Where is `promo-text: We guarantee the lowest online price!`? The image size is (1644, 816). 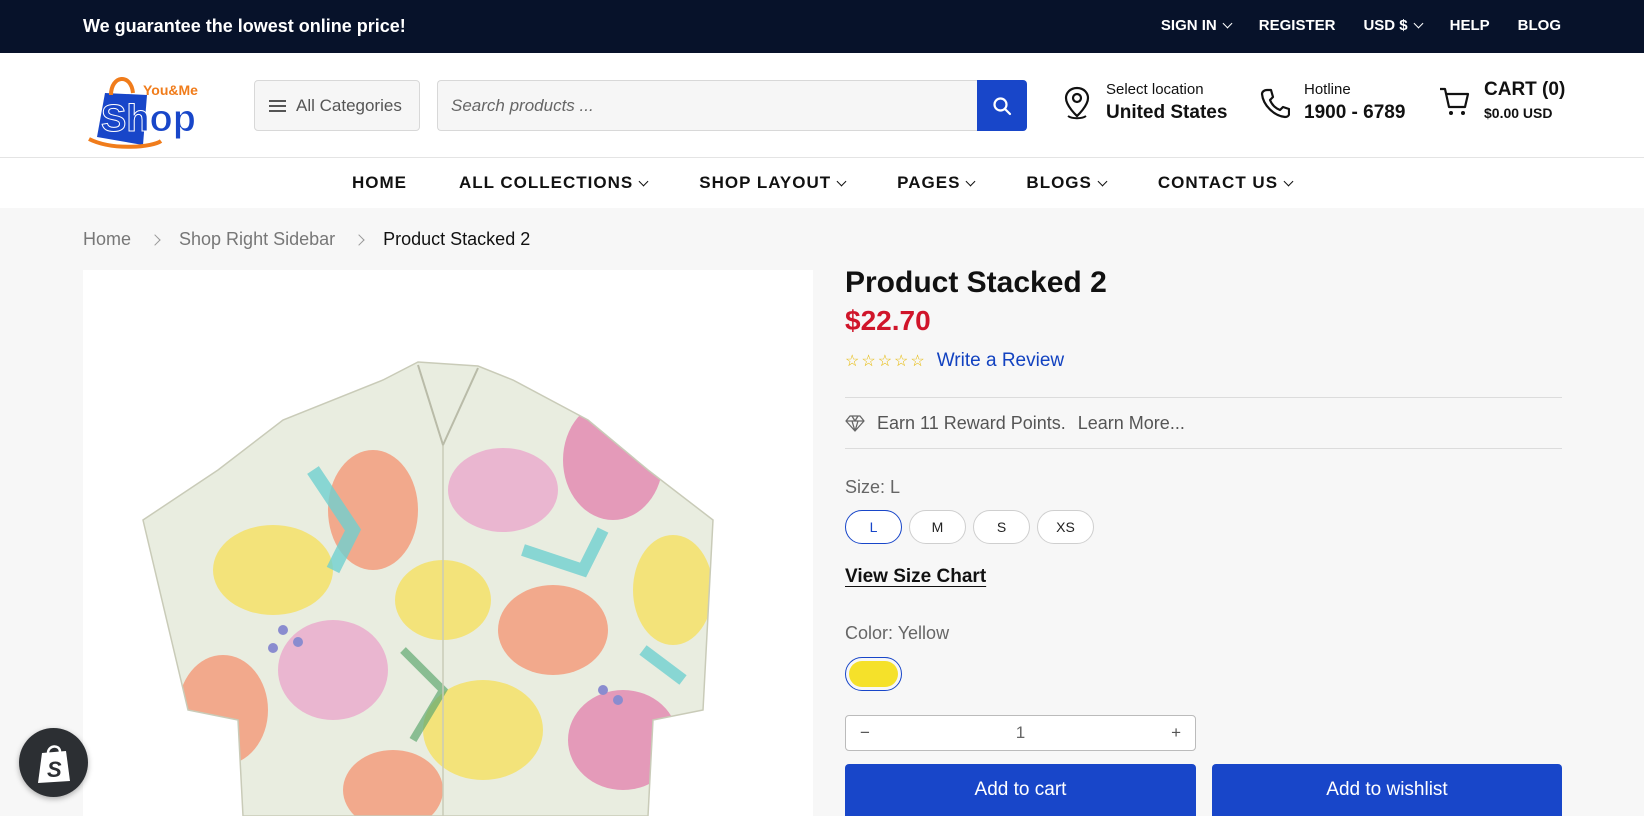
promo-text: We guarantee the lowest online price! is located at coordinates (244, 26).